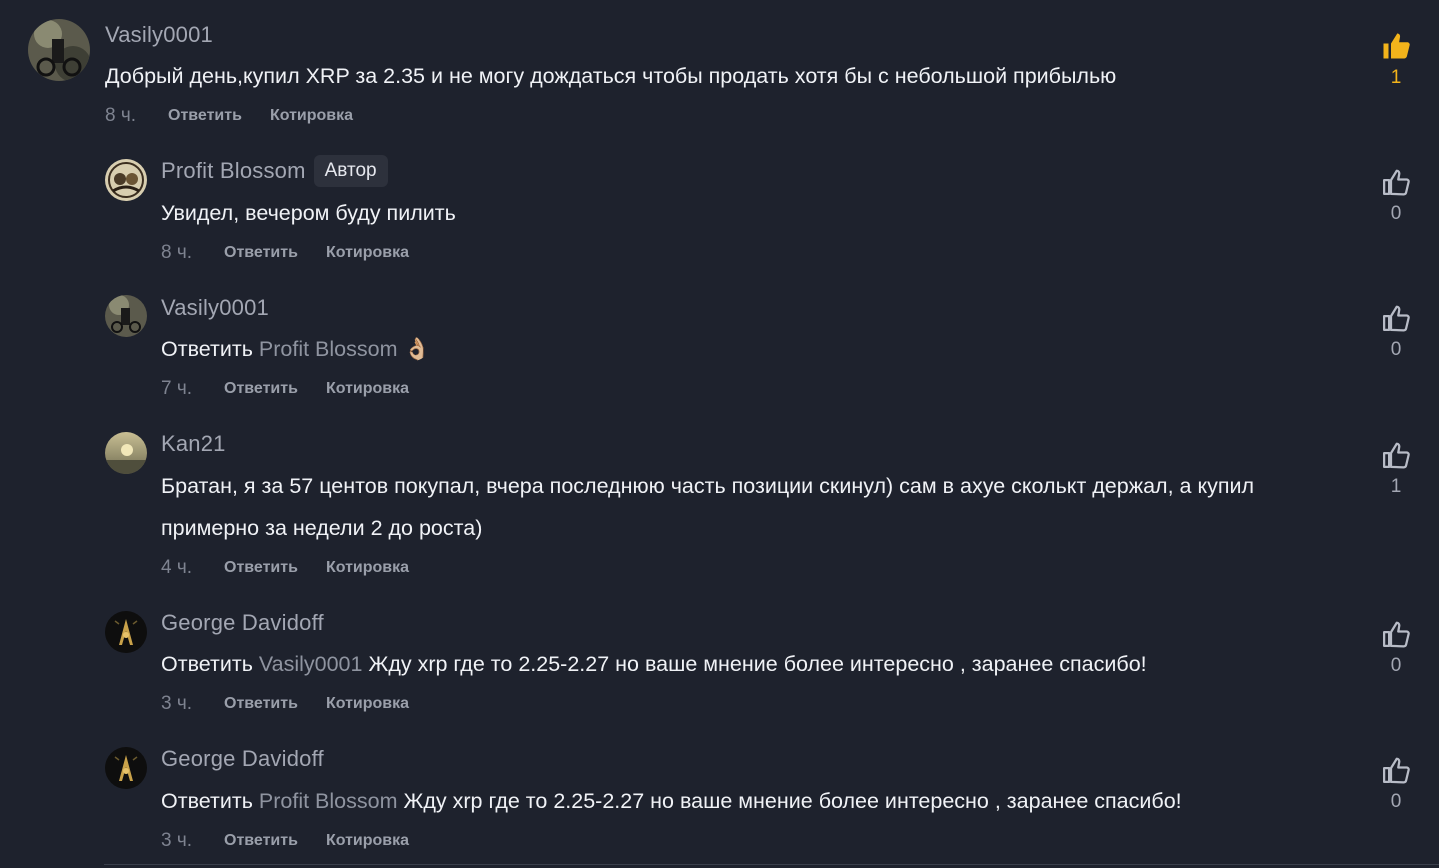 This screenshot has height=868, width=1439. Describe the element at coordinates (1396, 46) in the screenshot. I see `thumbs-up-filled-icon` at that location.